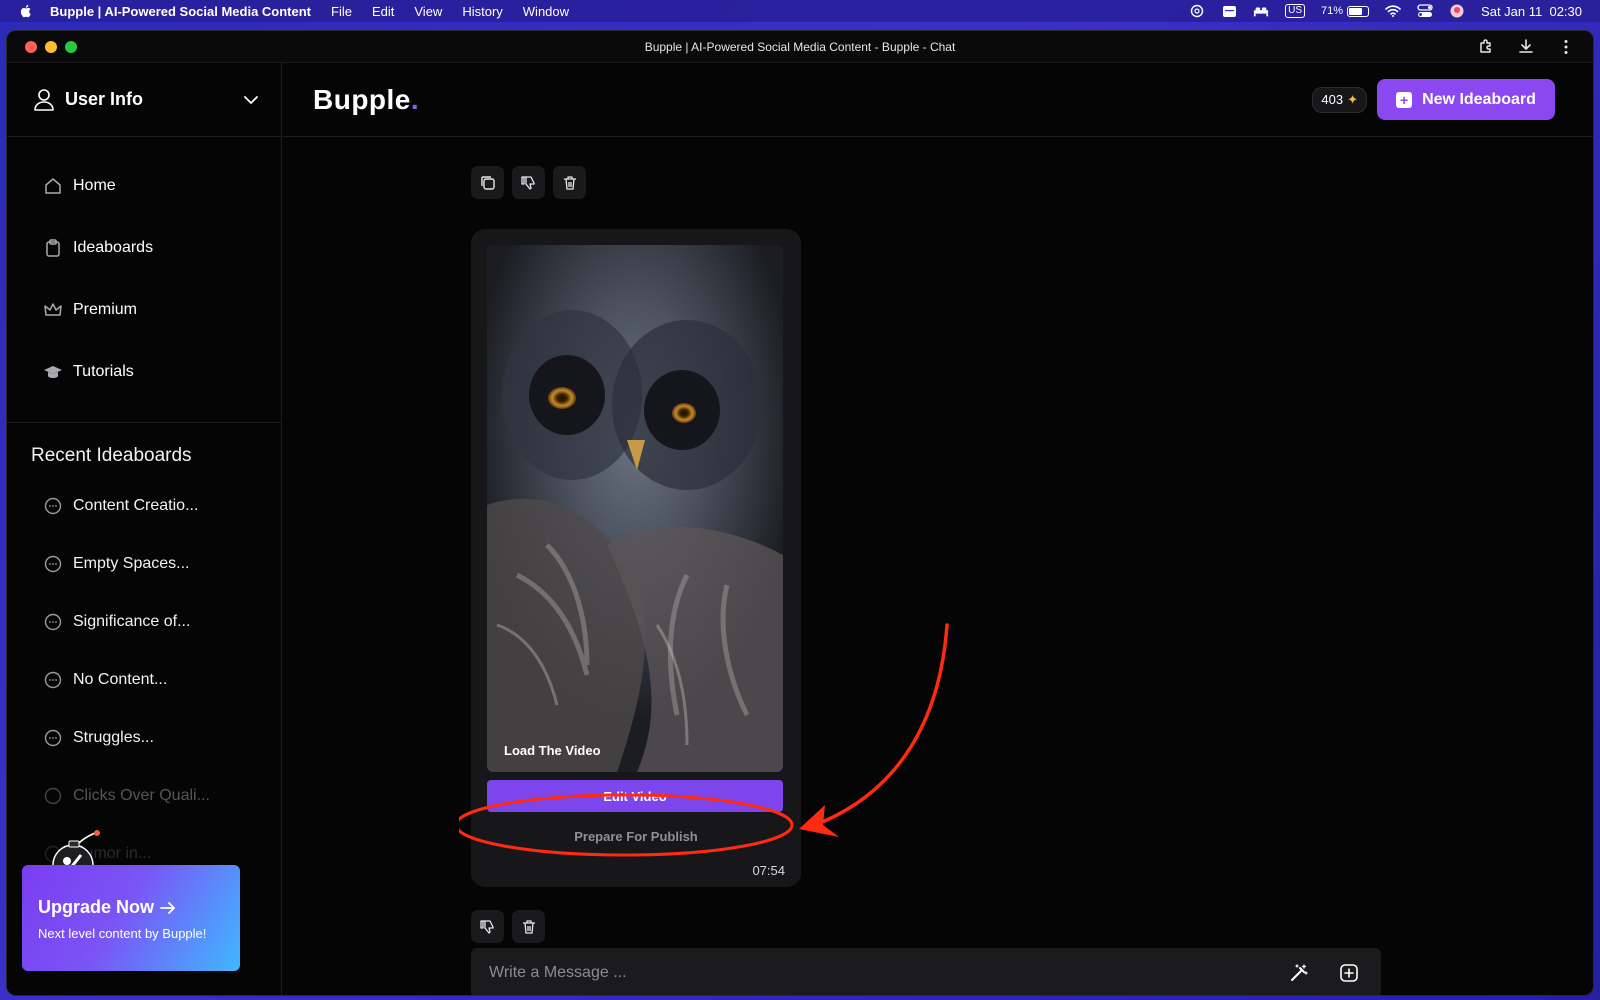  What do you see at coordinates (53, 248) in the screenshot?
I see `clipboard-icon` at bounding box center [53, 248].